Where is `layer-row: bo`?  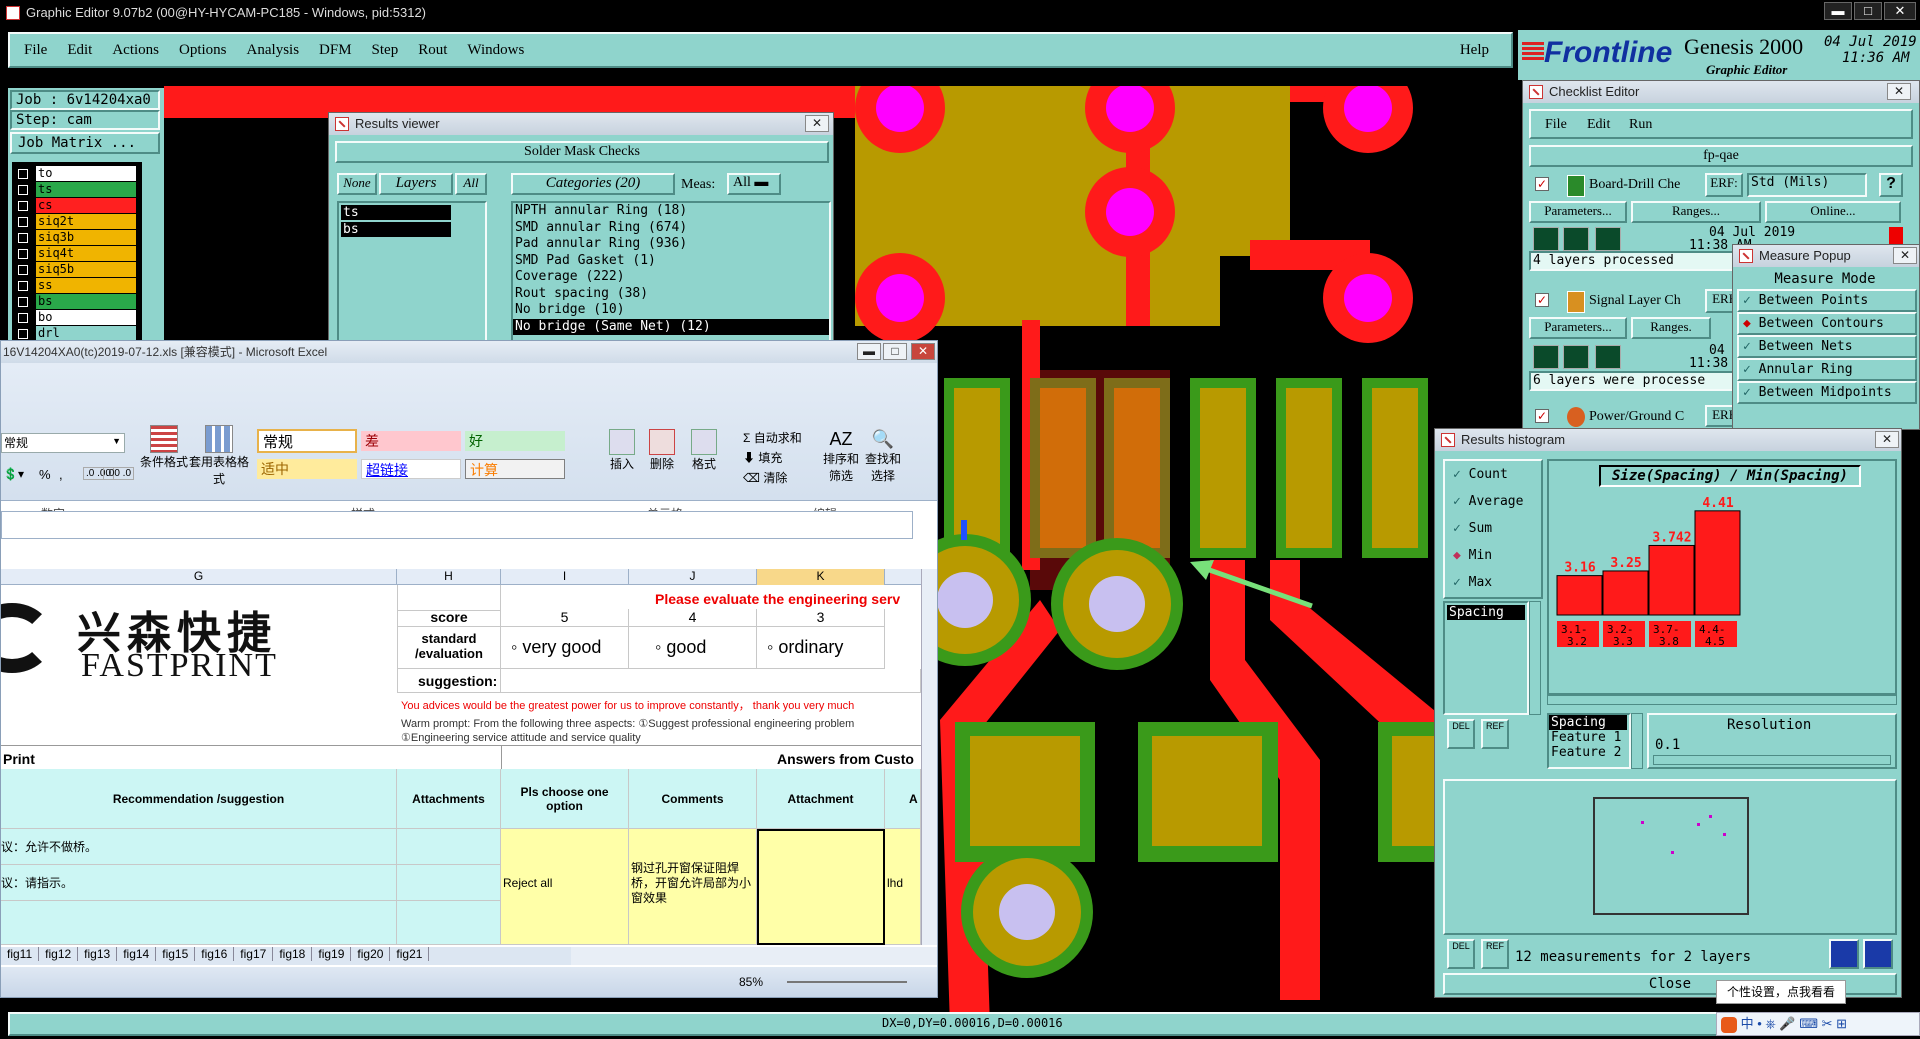 layer-row: bo is located at coordinates (78, 318).